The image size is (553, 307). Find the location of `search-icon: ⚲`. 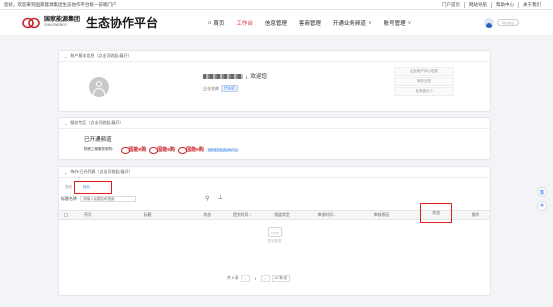

search-icon: ⚲ is located at coordinates (207, 198).